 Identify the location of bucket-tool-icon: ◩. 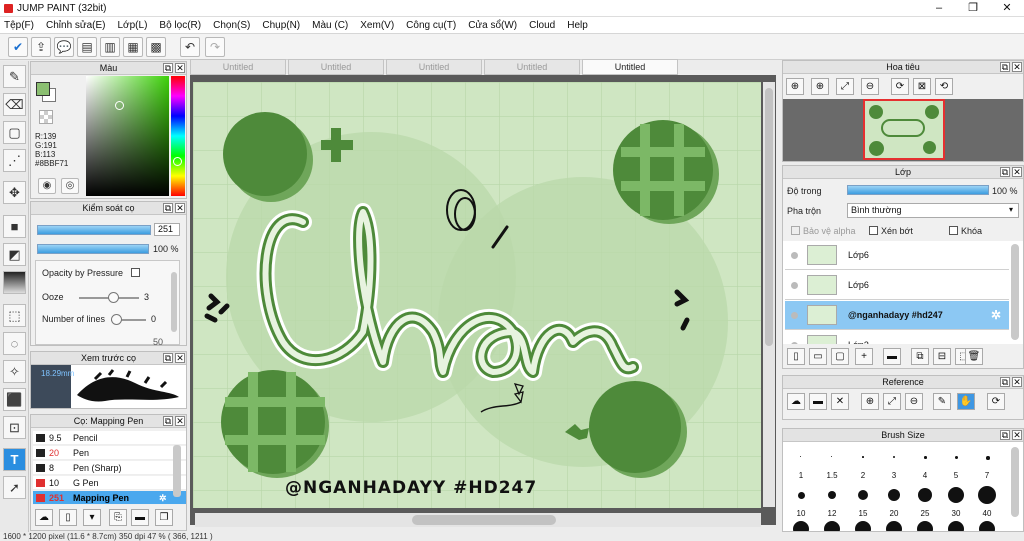
(14, 254).